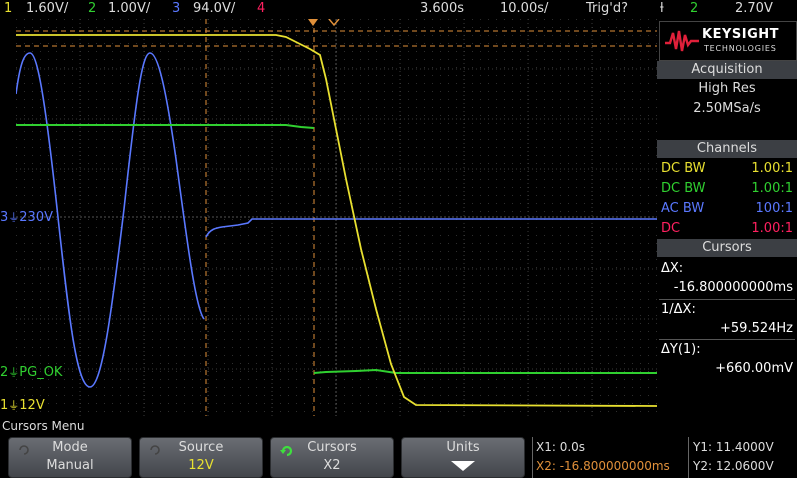  I want to click on ch1-number: 1, so click(8, 9).